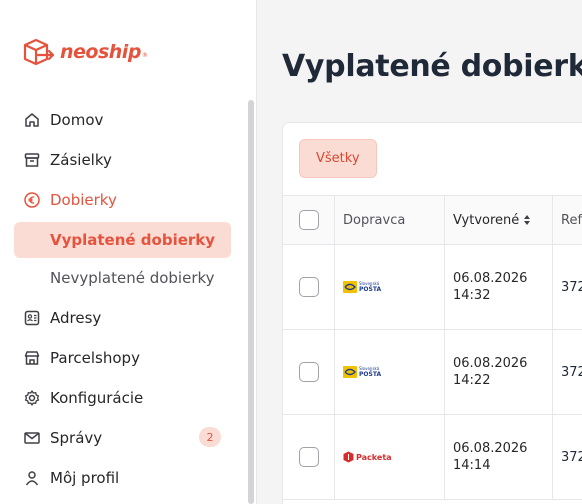  I want to click on sidebar-item-label: Konfigurácie, so click(97, 398).